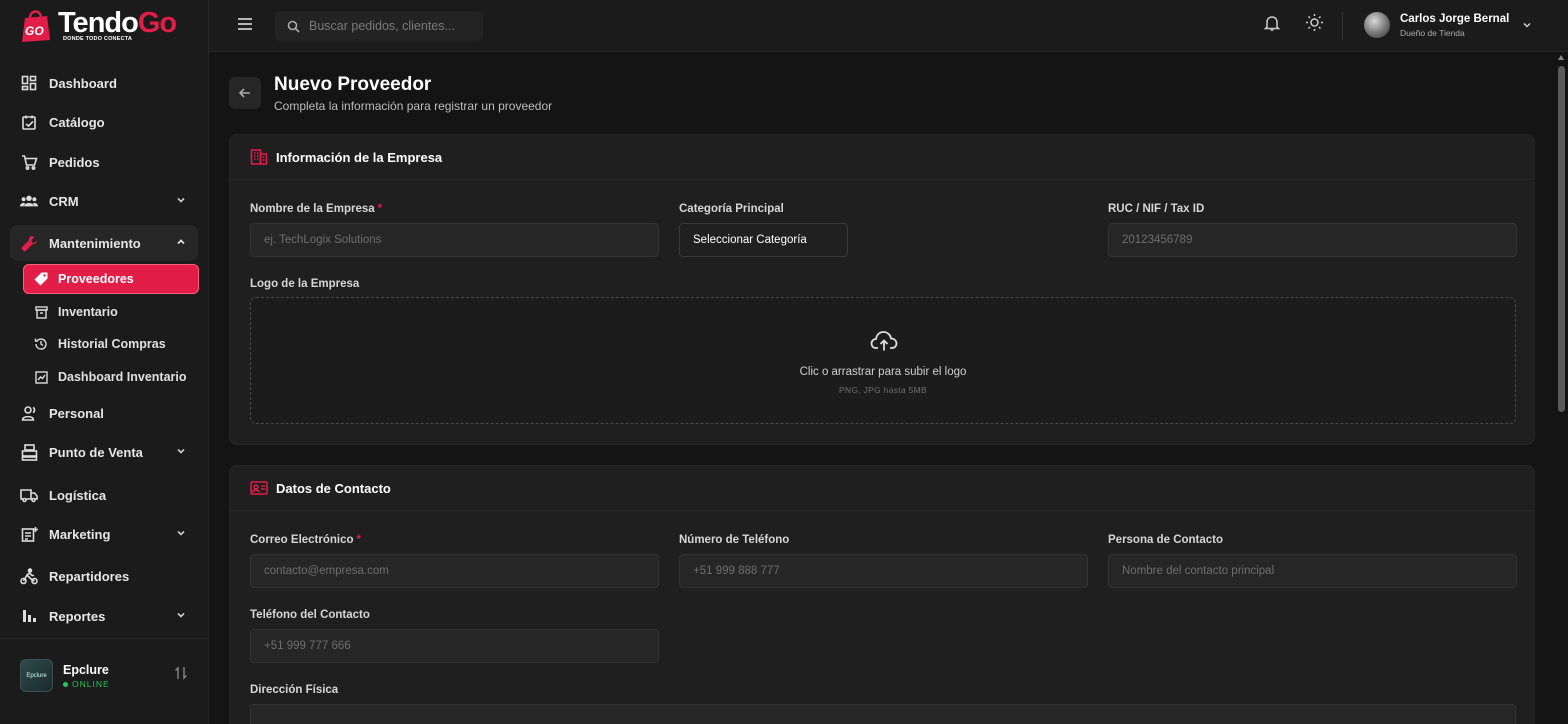 Image resolution: width=1568 pixels, height=724 pixels. Describe the element at coordinates (245, 24) in the screenshot. I see `hamburger-menu-icon` at that location.